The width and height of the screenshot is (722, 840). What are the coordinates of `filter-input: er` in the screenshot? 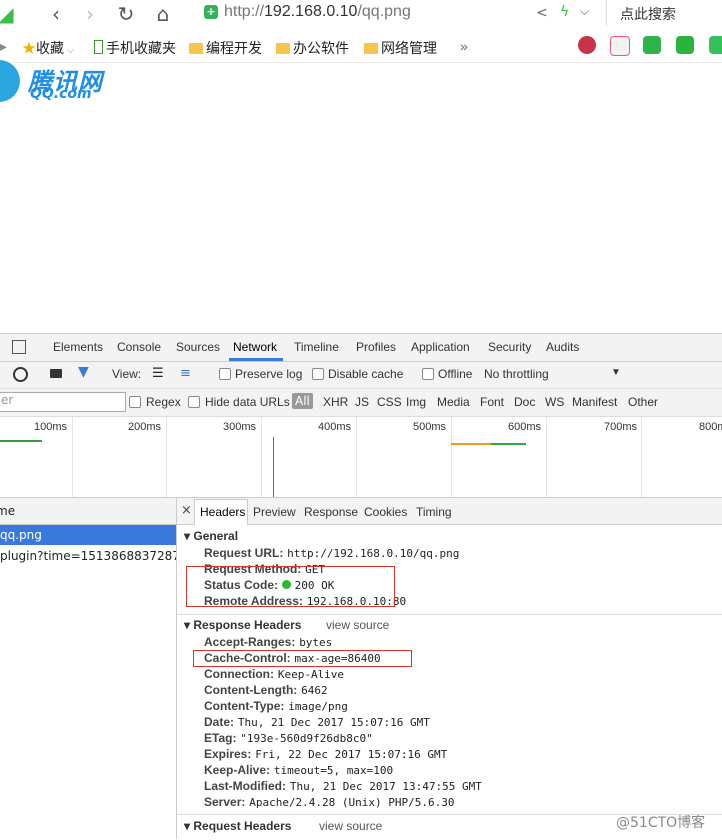 It's located at (63, 402).